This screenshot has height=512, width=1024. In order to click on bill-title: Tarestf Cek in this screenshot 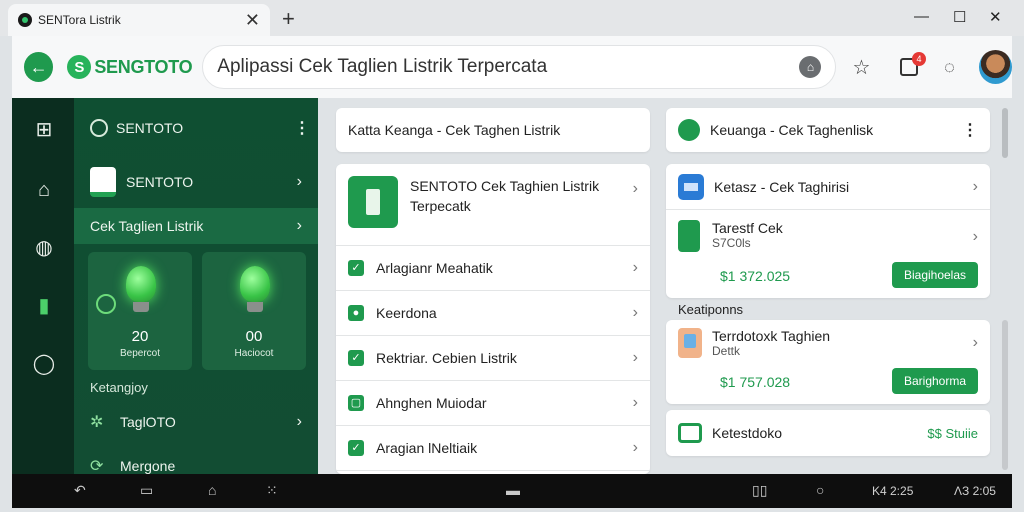, I will do `click(747, 228)`.